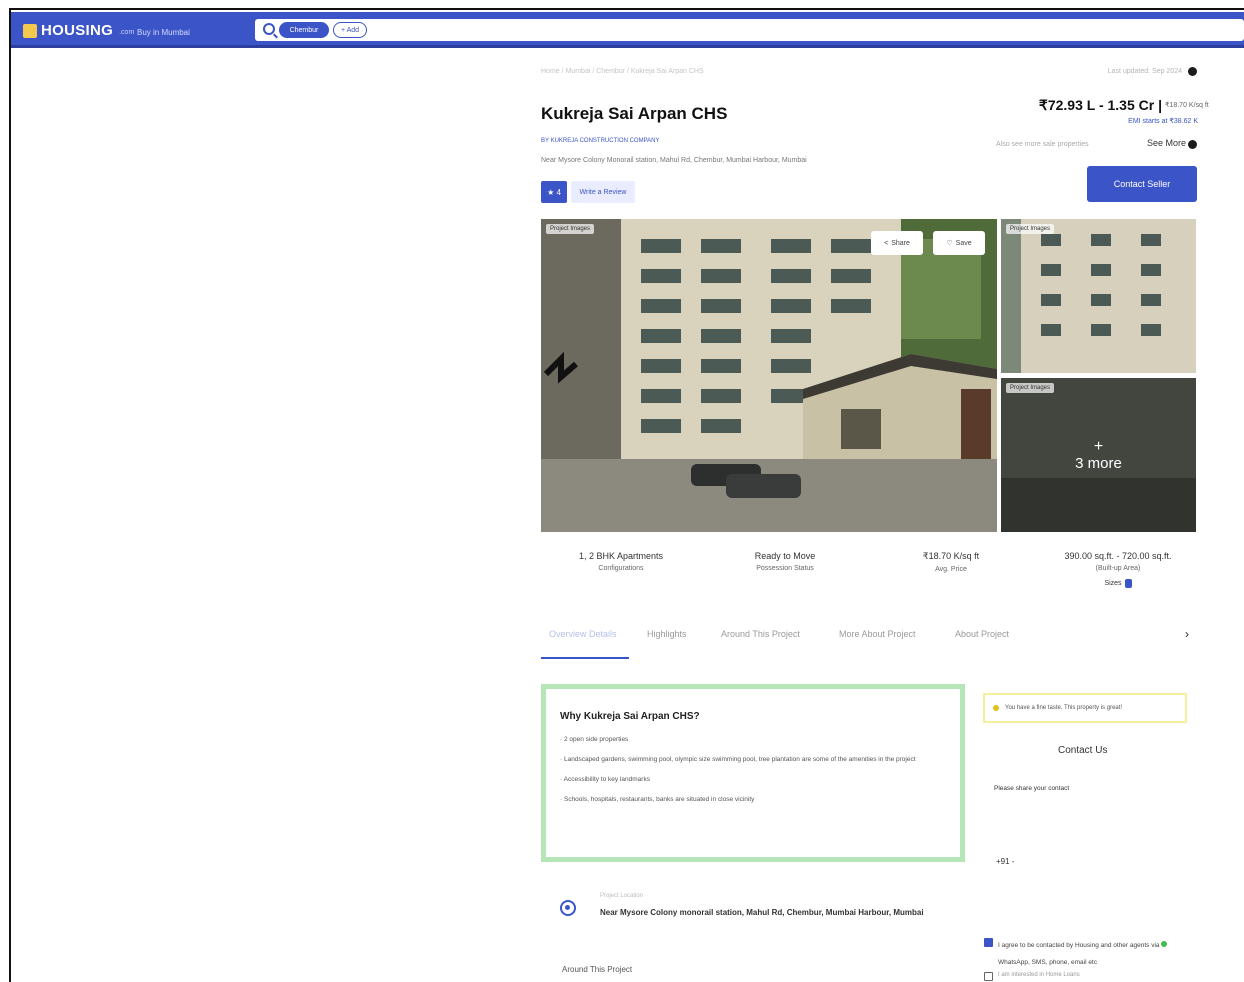 This screenshot has width=1244, height=982. I want to click on page-title: Kukreja Sai Arpan CHS, so click(634, 113).